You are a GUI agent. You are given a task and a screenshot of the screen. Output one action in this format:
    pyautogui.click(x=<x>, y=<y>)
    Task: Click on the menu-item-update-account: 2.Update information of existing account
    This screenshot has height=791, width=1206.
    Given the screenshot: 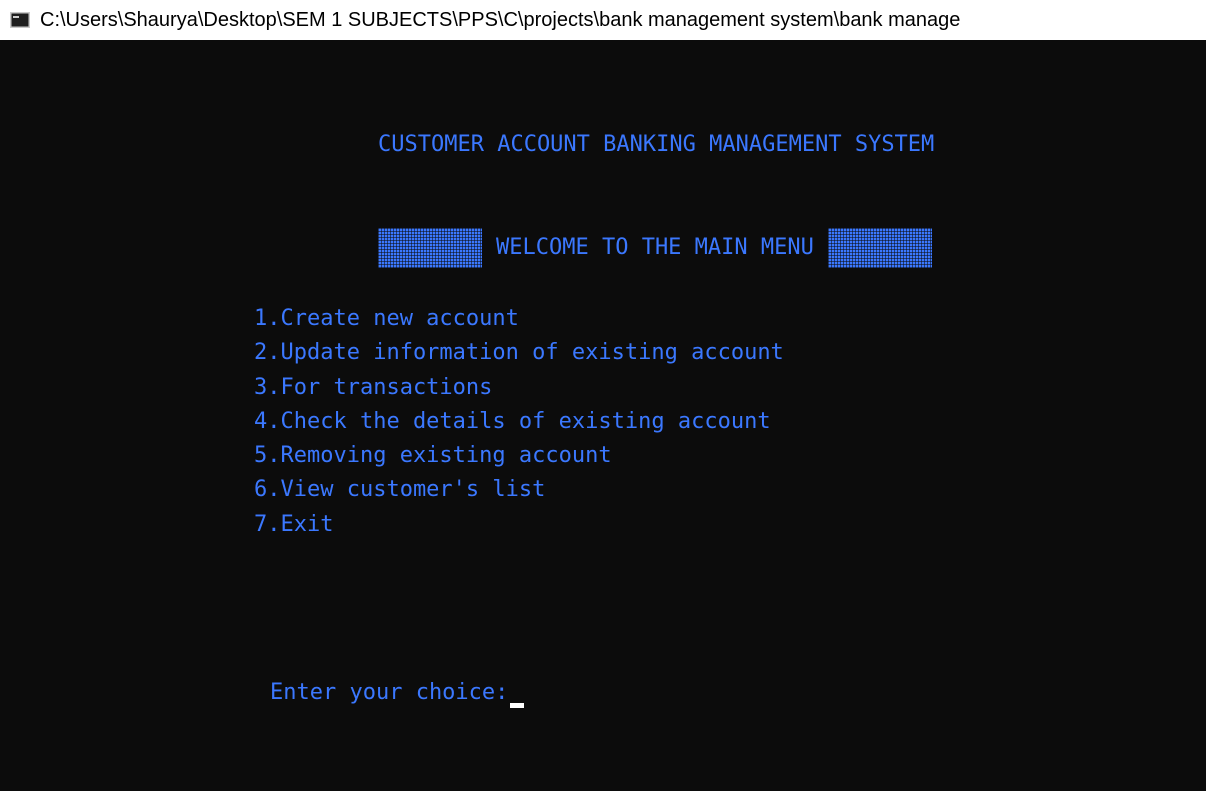 What is the action you would take?
    pyautogui.click(x=519, y=353)
    